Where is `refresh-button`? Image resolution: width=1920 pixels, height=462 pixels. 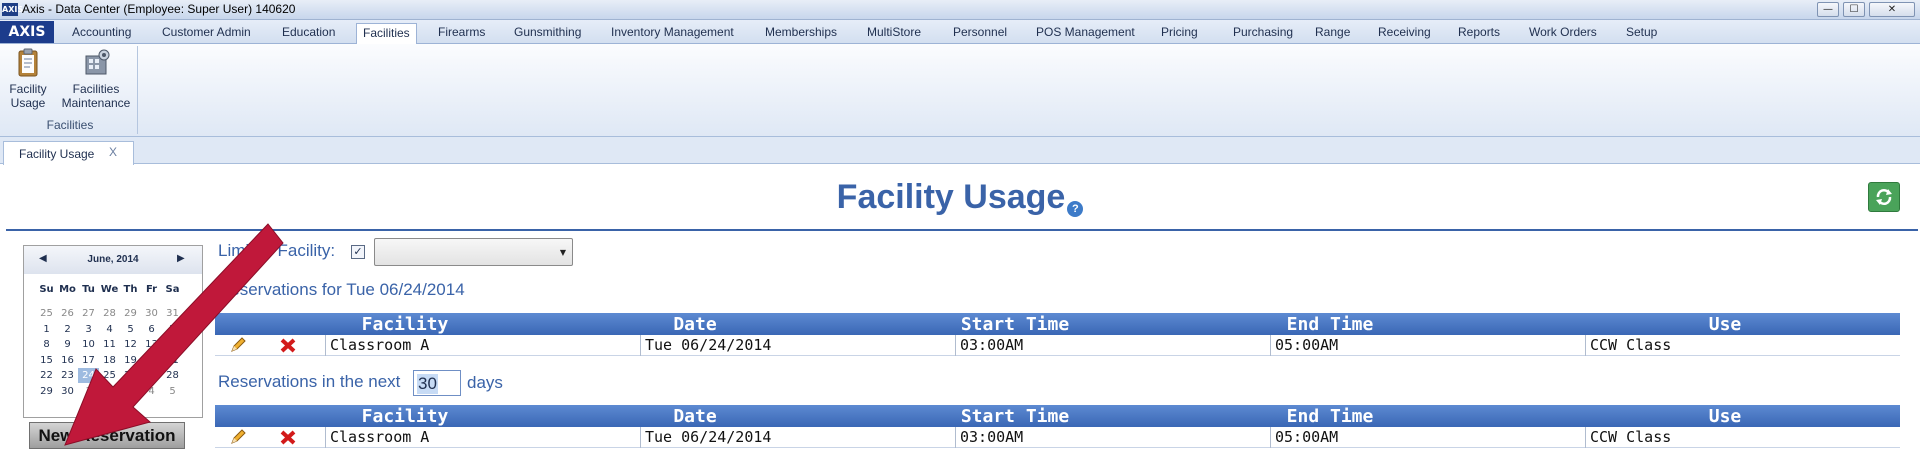
refresh-button is located at coordinates (1884, 197).